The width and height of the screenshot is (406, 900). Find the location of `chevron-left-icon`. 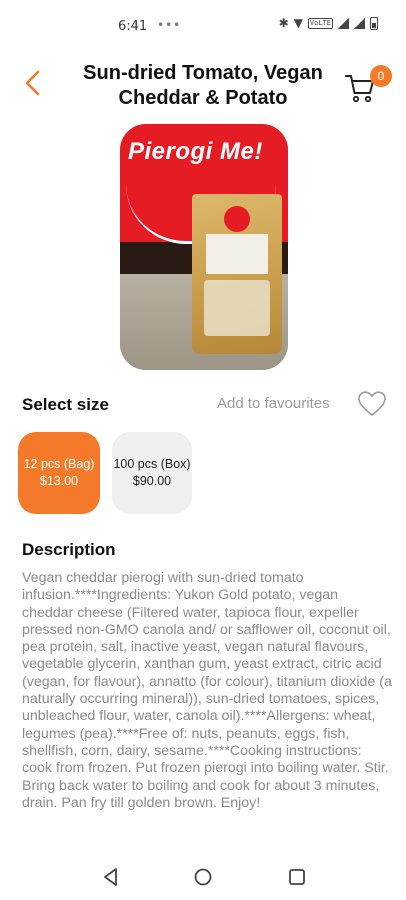

chevron-left-icon is located at coordinates (32, 83).